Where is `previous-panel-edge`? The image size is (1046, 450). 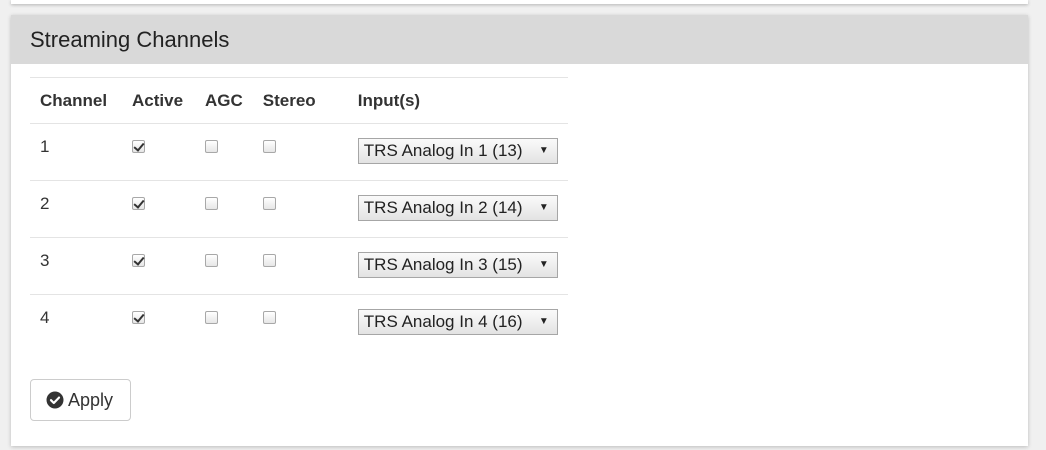
previous-panel-edge is located at coordinates (519, 2).